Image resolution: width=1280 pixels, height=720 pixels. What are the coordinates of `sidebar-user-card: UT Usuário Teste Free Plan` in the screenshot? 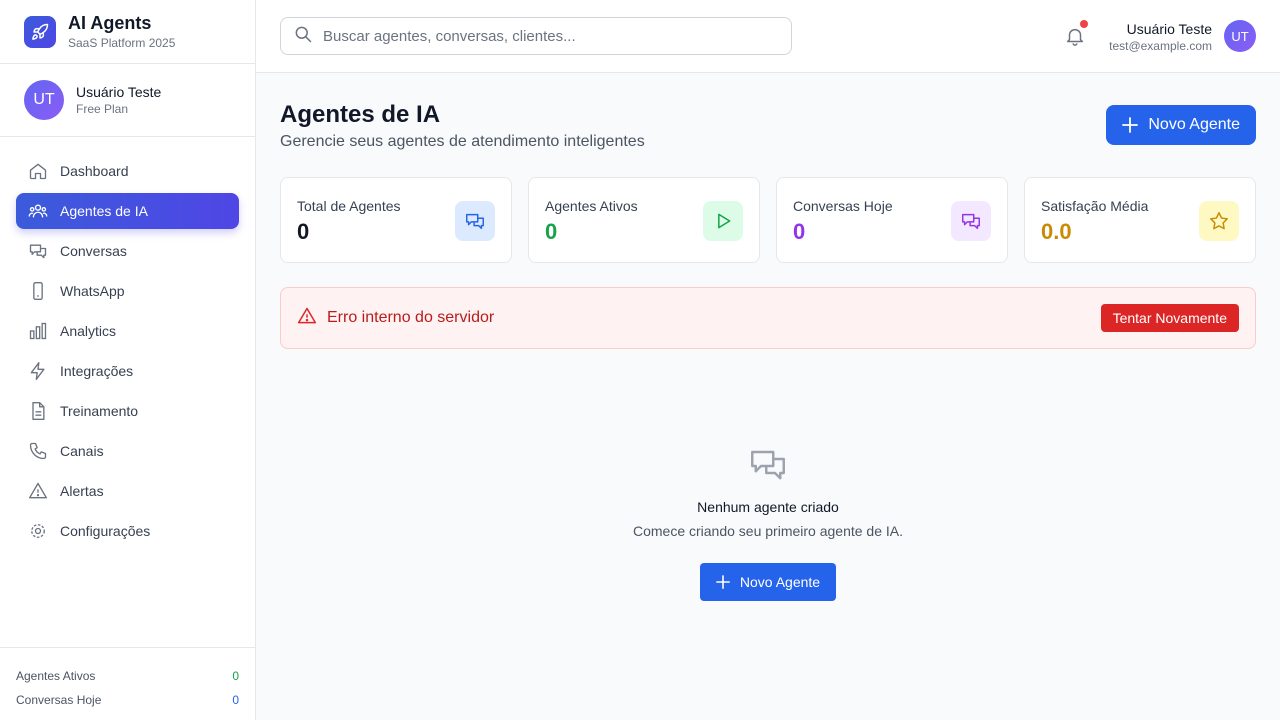 It's located at (127, 100).